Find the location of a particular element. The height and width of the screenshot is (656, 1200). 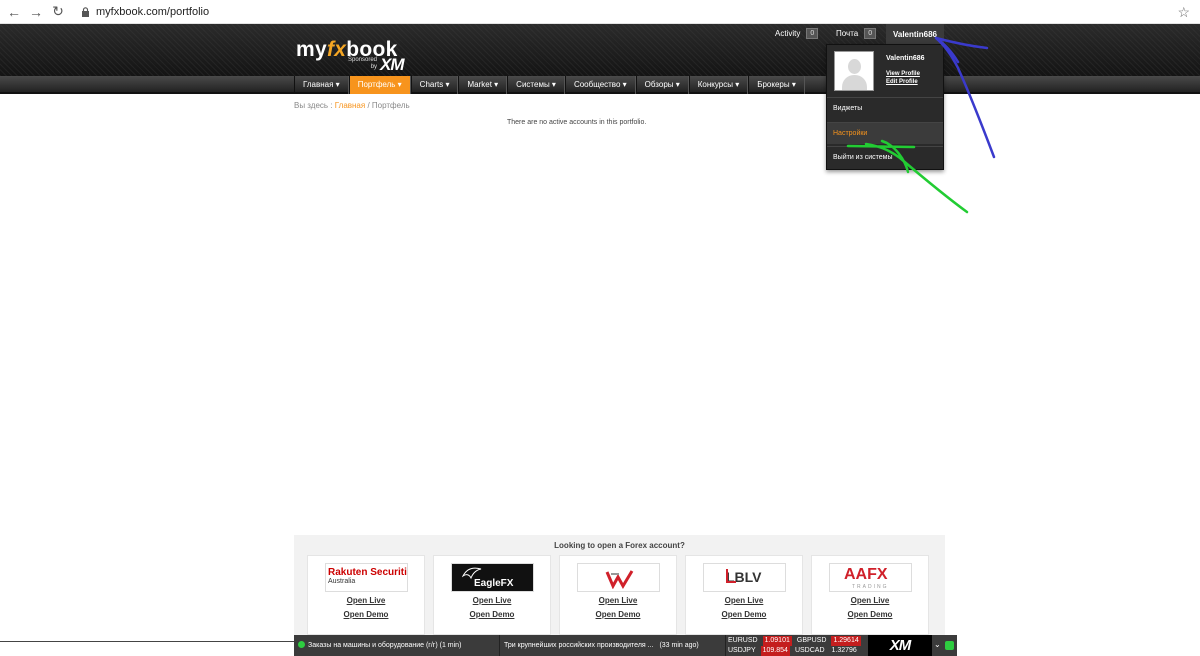

star-icon: ☆ is located at coordinates (1183, 12).